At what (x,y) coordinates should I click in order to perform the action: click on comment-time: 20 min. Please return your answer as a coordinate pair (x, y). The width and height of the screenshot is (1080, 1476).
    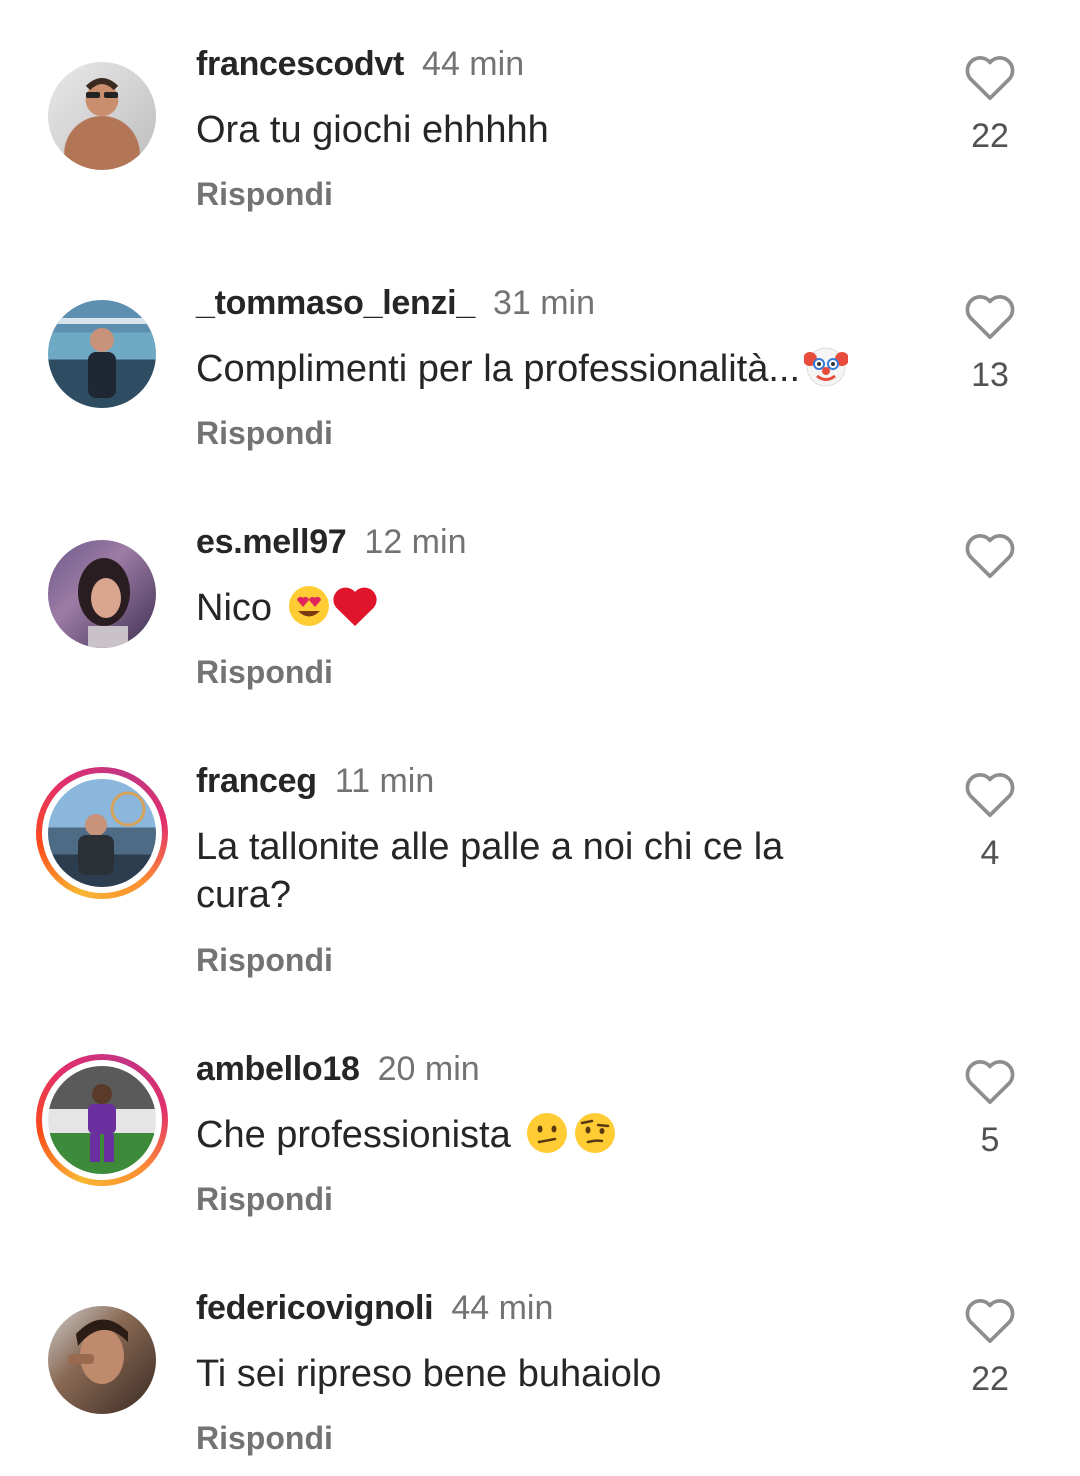
    Looking at the image, I should click on (428, 1069).